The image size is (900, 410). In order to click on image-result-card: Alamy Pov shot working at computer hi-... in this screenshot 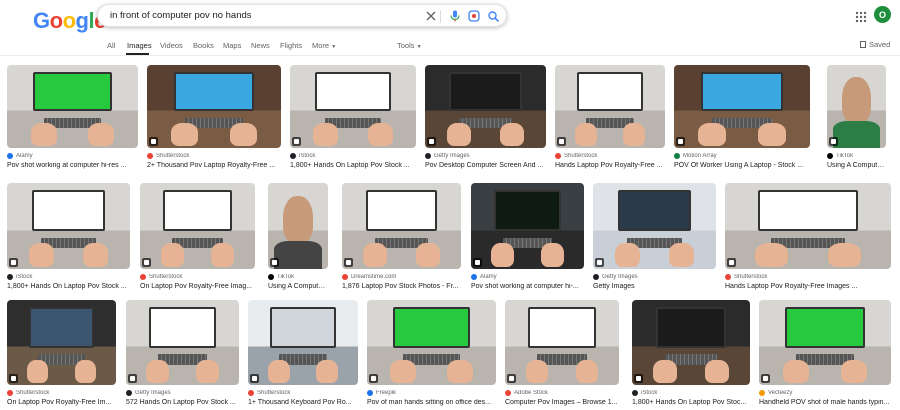, I will do `click(527, 236)`.